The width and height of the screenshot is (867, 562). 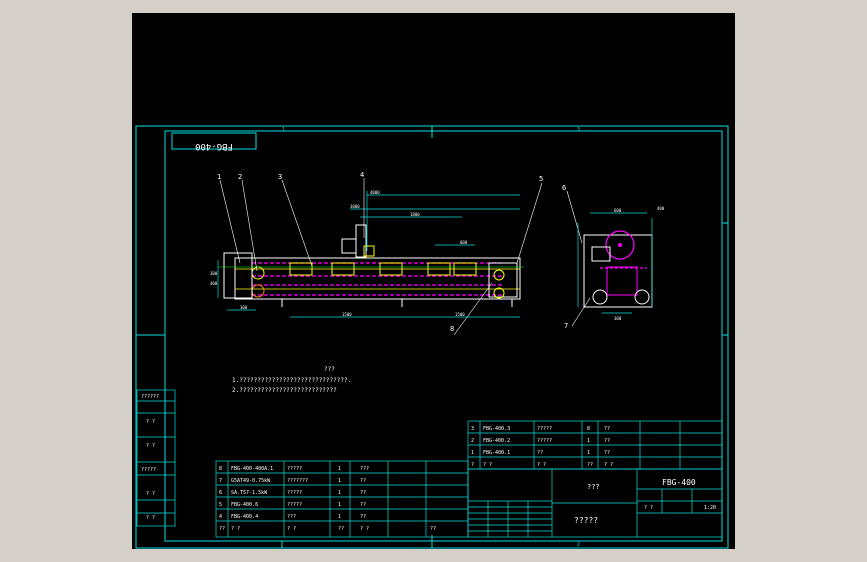 What do you see at coordinates (220, 481) in the screenshot?
I see `lower-cell-r1-c0: 7` at bounding box center [220, 481].